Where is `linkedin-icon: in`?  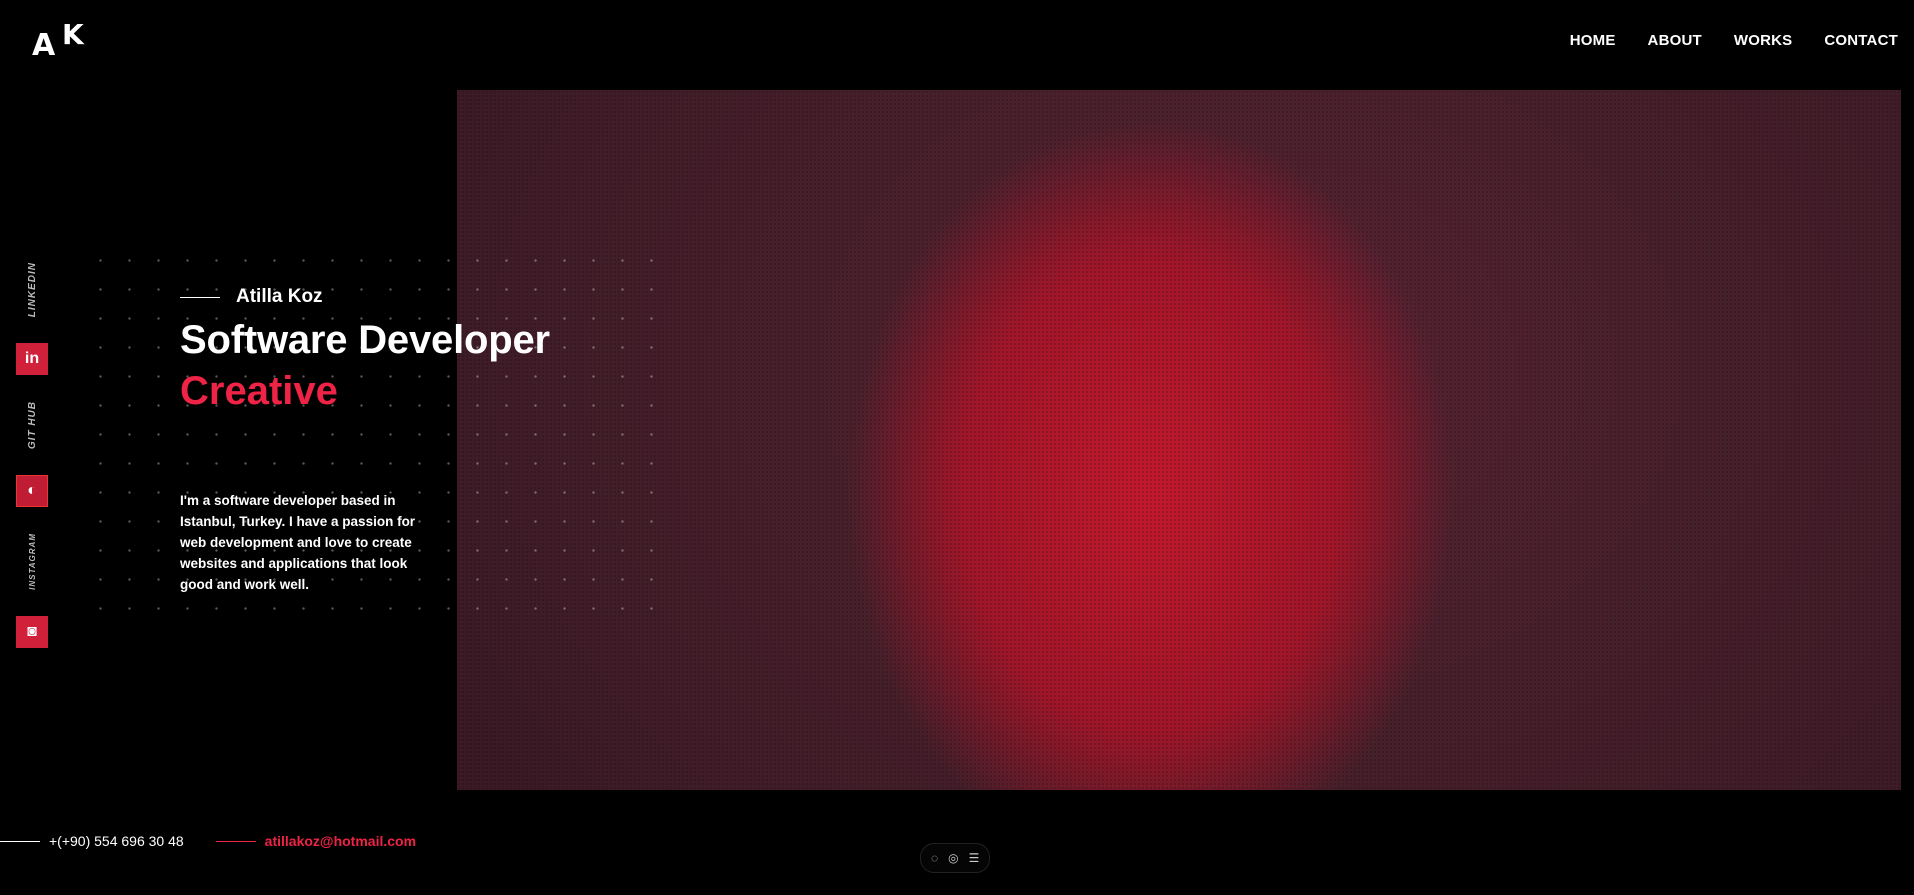
linkedin-icon: in is located at coordinates (32, 359).